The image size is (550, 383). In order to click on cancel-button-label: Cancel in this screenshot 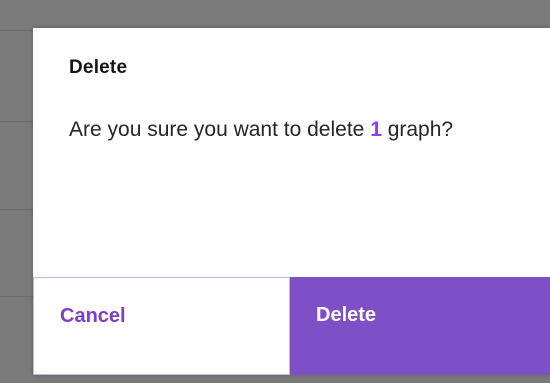, I will do `click(93, 316)`.